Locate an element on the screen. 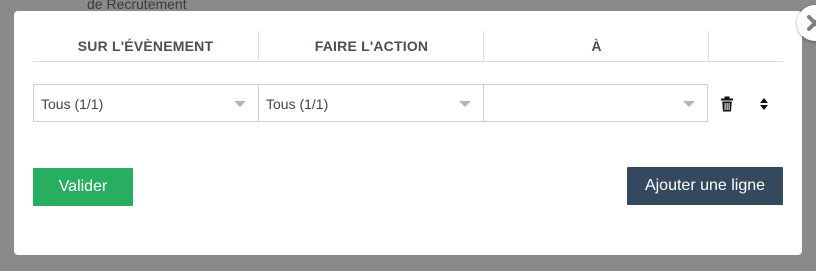 This screenshot has width=816, height=271. header-event: SUR L'ÉVÈNEMENT is located at coordinates (145, 46).